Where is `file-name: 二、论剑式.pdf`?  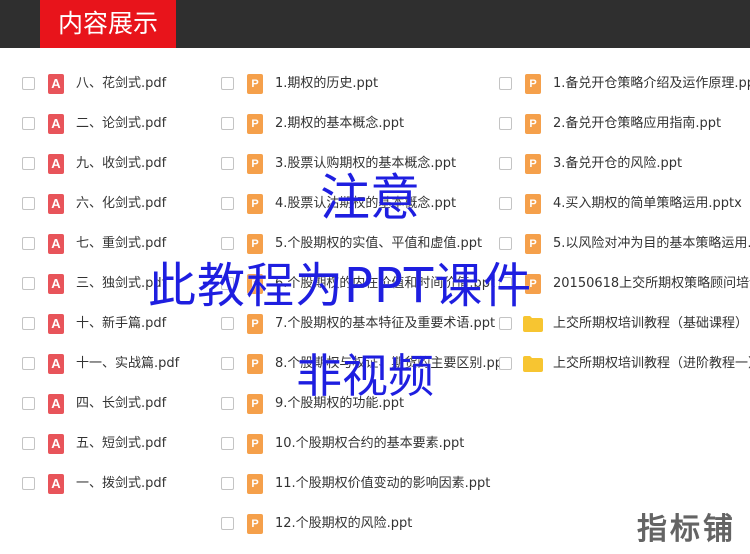
file-name: 二、论剑式.pdf is located at coordinates (121, 124).